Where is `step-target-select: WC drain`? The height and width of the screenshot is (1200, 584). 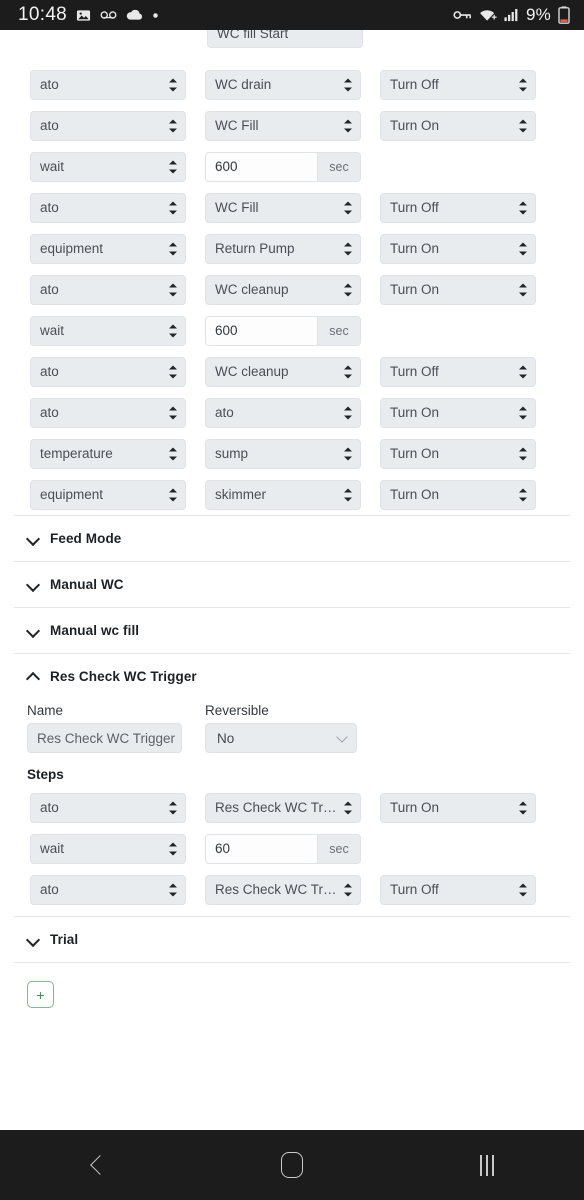
step-target-select: WC drain is located at coordinates (283, 84).